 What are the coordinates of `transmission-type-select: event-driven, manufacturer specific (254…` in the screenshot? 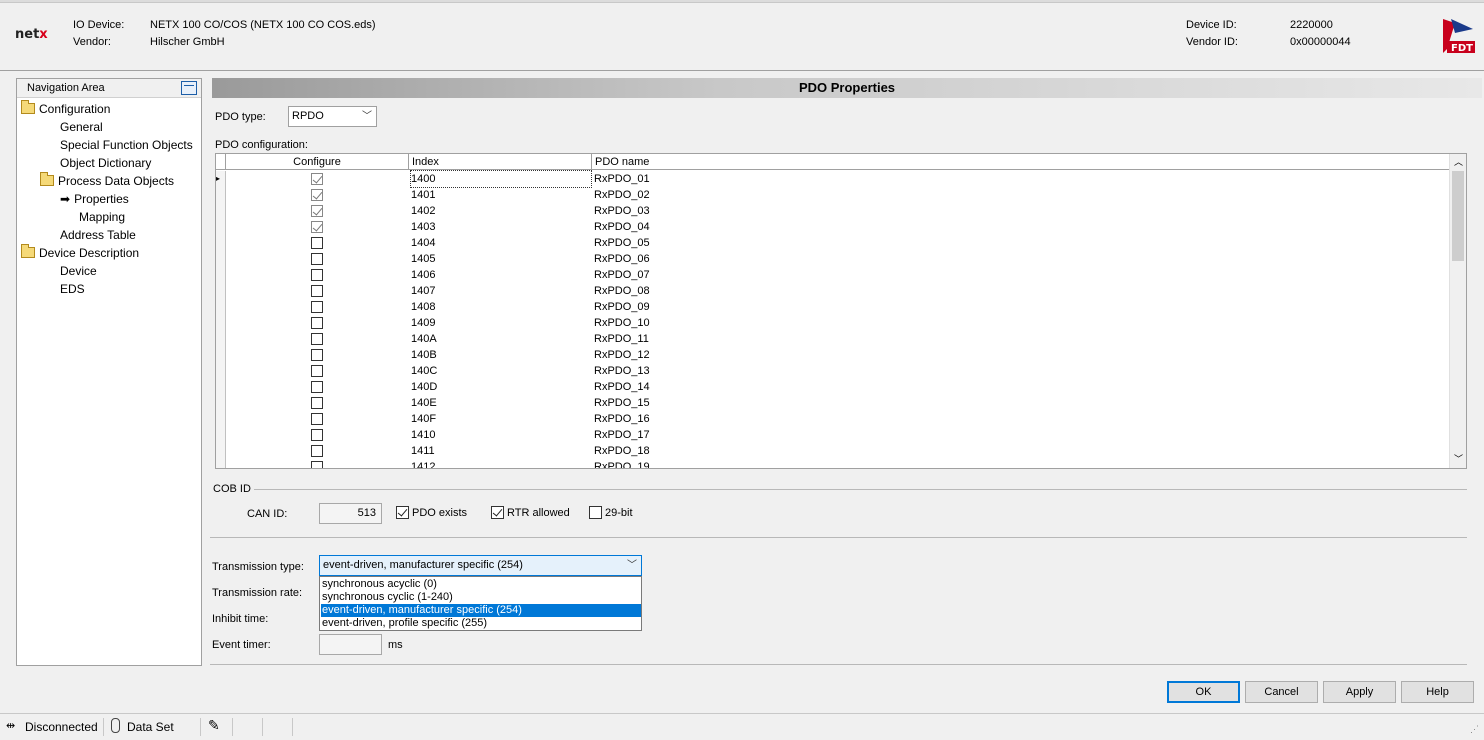 It's located at (480, 565).